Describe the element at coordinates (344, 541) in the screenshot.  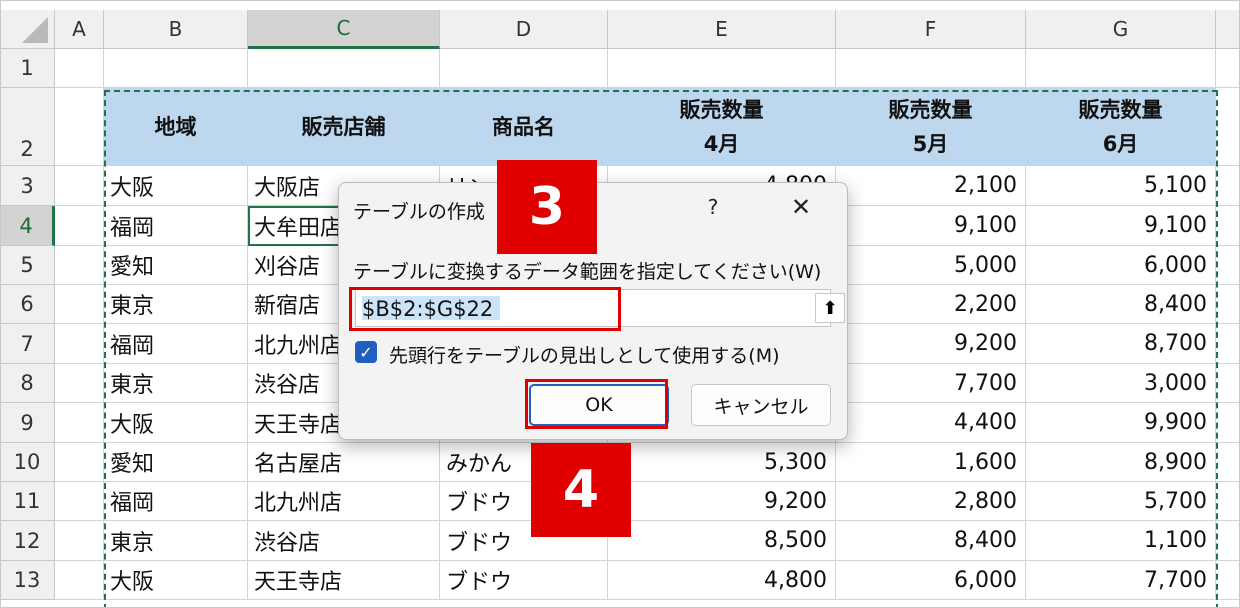
I see `table-cell: 渋谷店` at that location.